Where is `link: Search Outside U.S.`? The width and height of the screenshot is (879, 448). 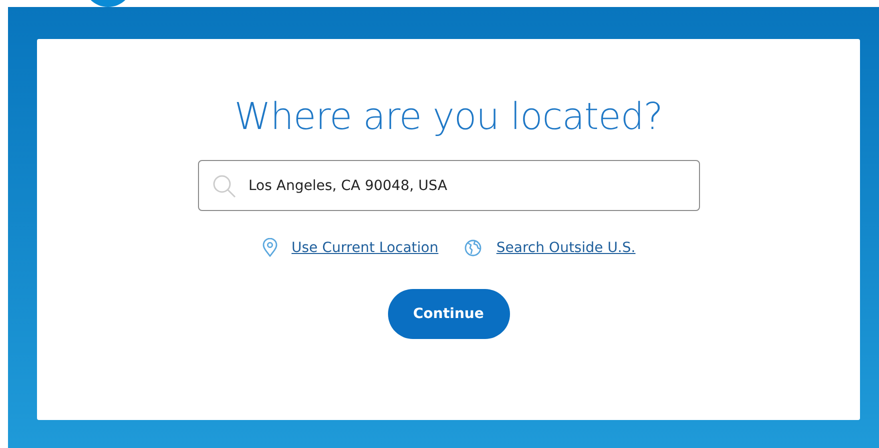 link: Search Outside U.S. is located at coordinates (566, 248).